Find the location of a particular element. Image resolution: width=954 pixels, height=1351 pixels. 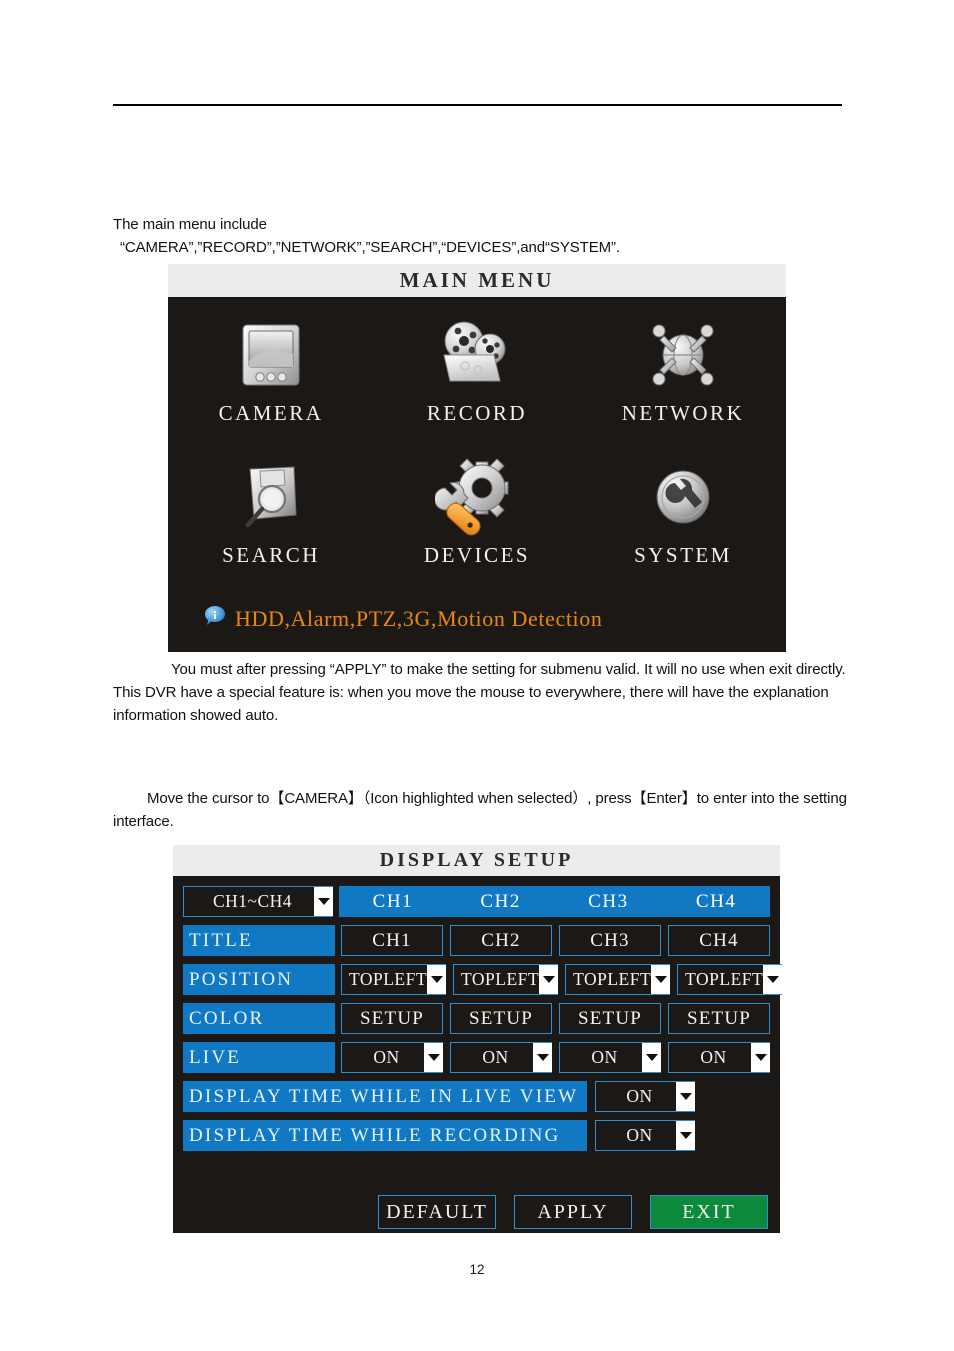

title-input-ch3: CH3 is located at coordinates (610, 940).